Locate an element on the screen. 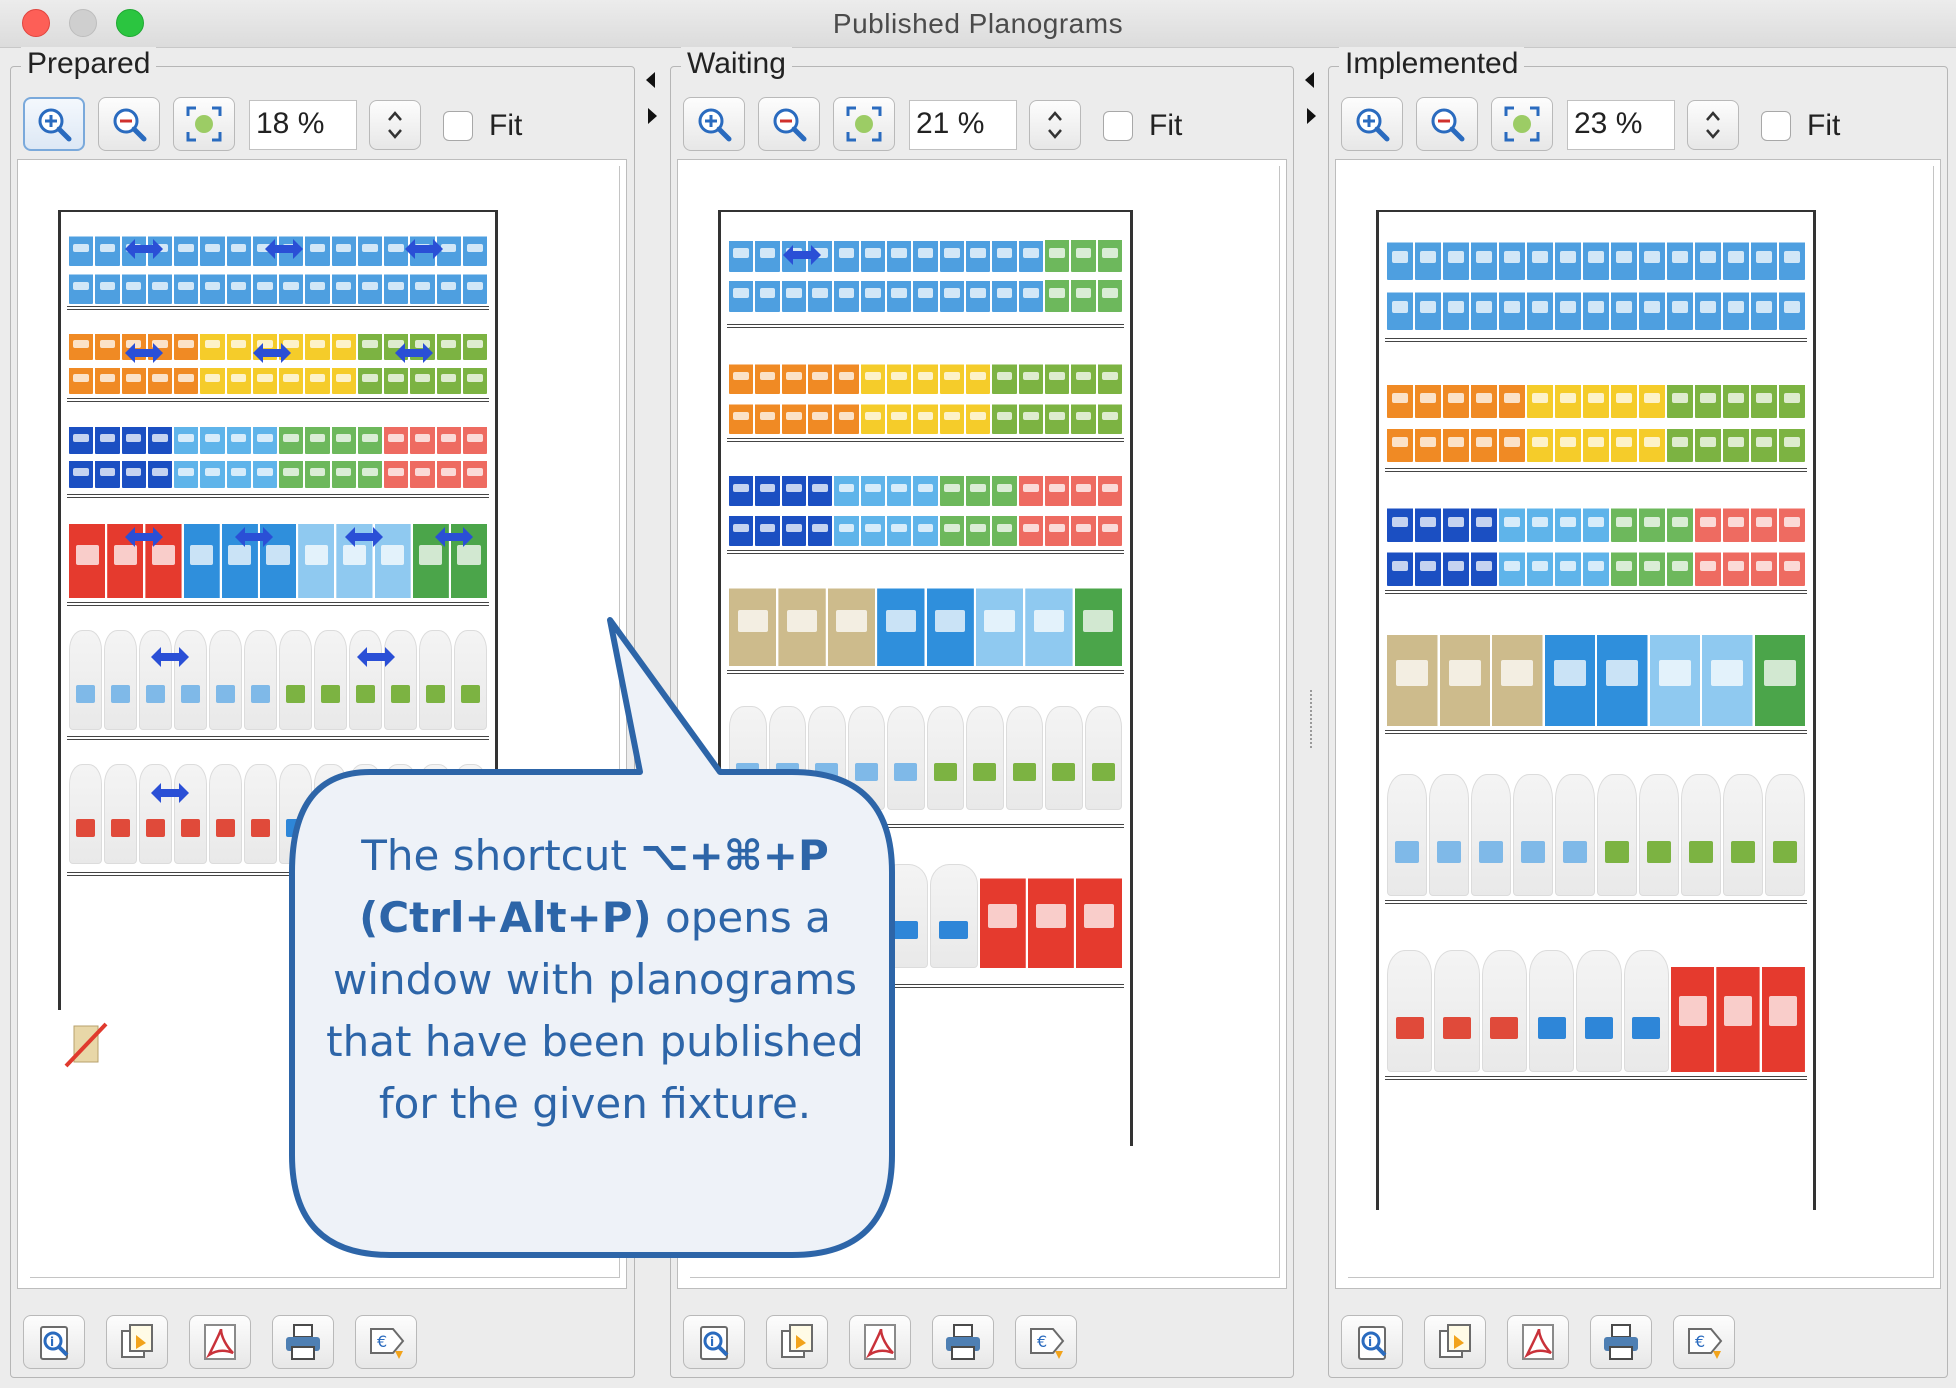 The height and width of the screenshot is (1388, 1956). shelf is located at coordinates (278, 308).